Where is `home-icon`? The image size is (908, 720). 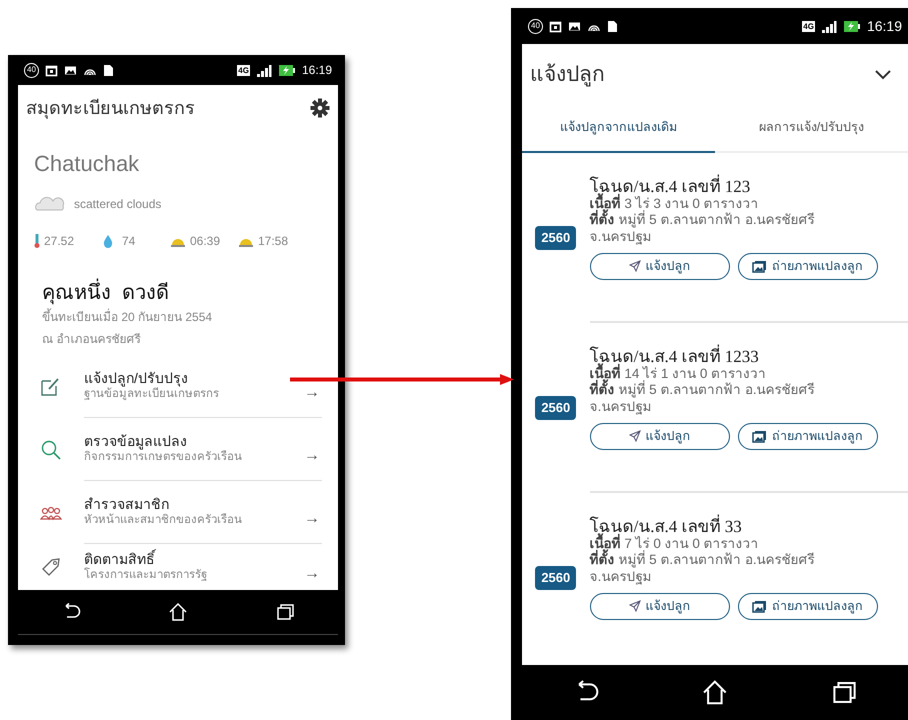
home-icon is located at coordinates (177, 612).